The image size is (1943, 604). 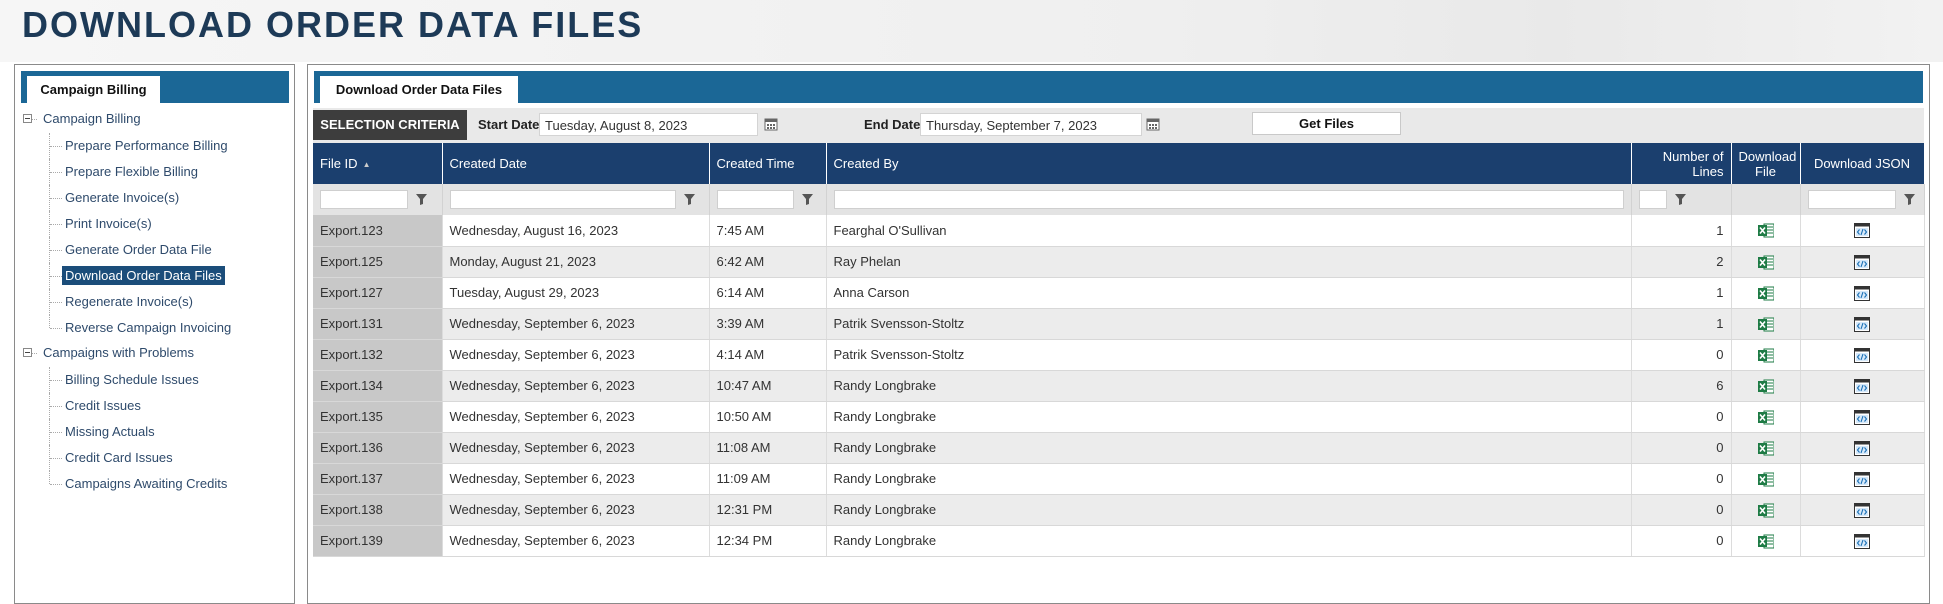 What do you see at coordinates (143, 275) in the screenshot?
I see `sidebar-item-label: Download Order Data Files` at bounding box center [143, 275].